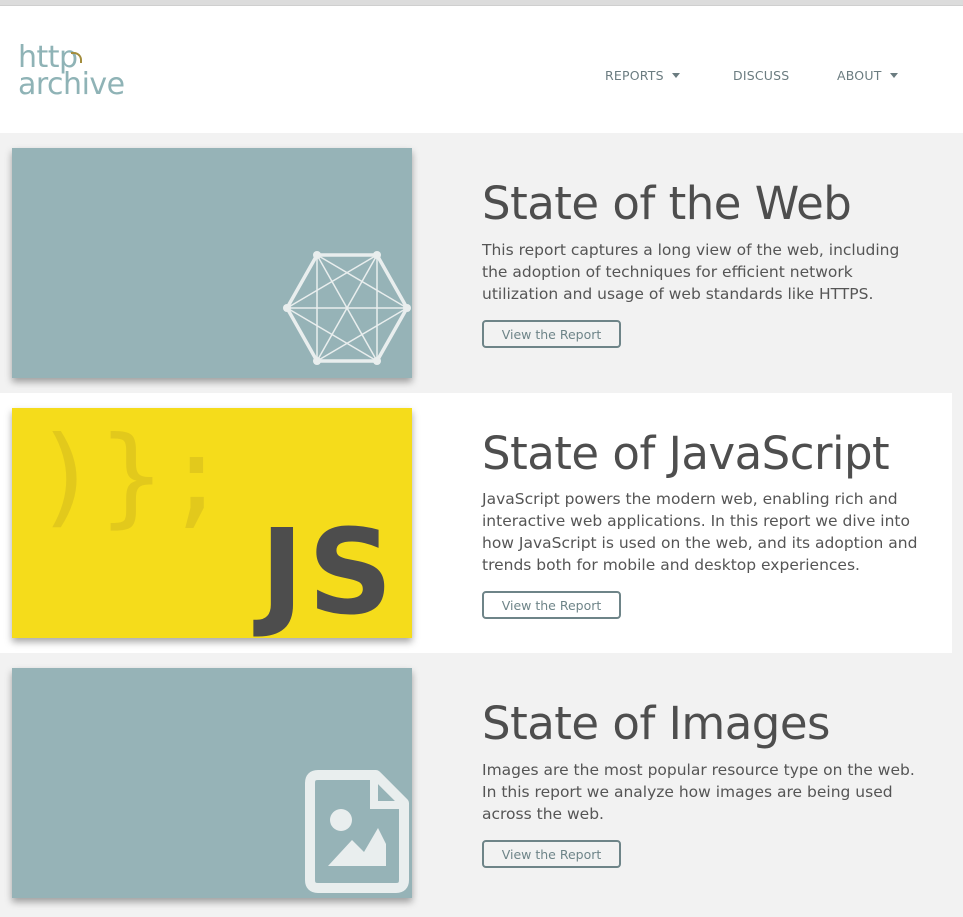 This screenshot has height=917, width=963. I want to click on logo-accent-icon, so click(76, 57).